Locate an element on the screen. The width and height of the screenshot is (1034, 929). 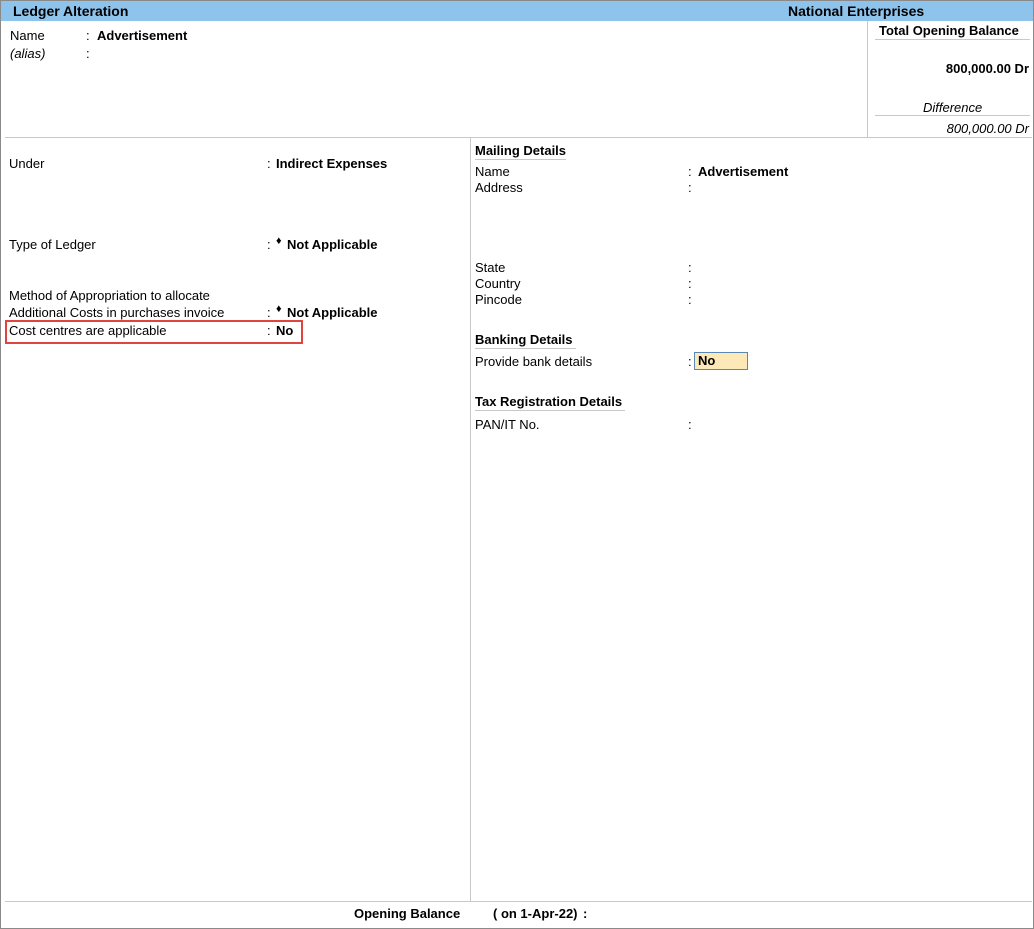
name-label: Name is located at coordinates (27, 35).